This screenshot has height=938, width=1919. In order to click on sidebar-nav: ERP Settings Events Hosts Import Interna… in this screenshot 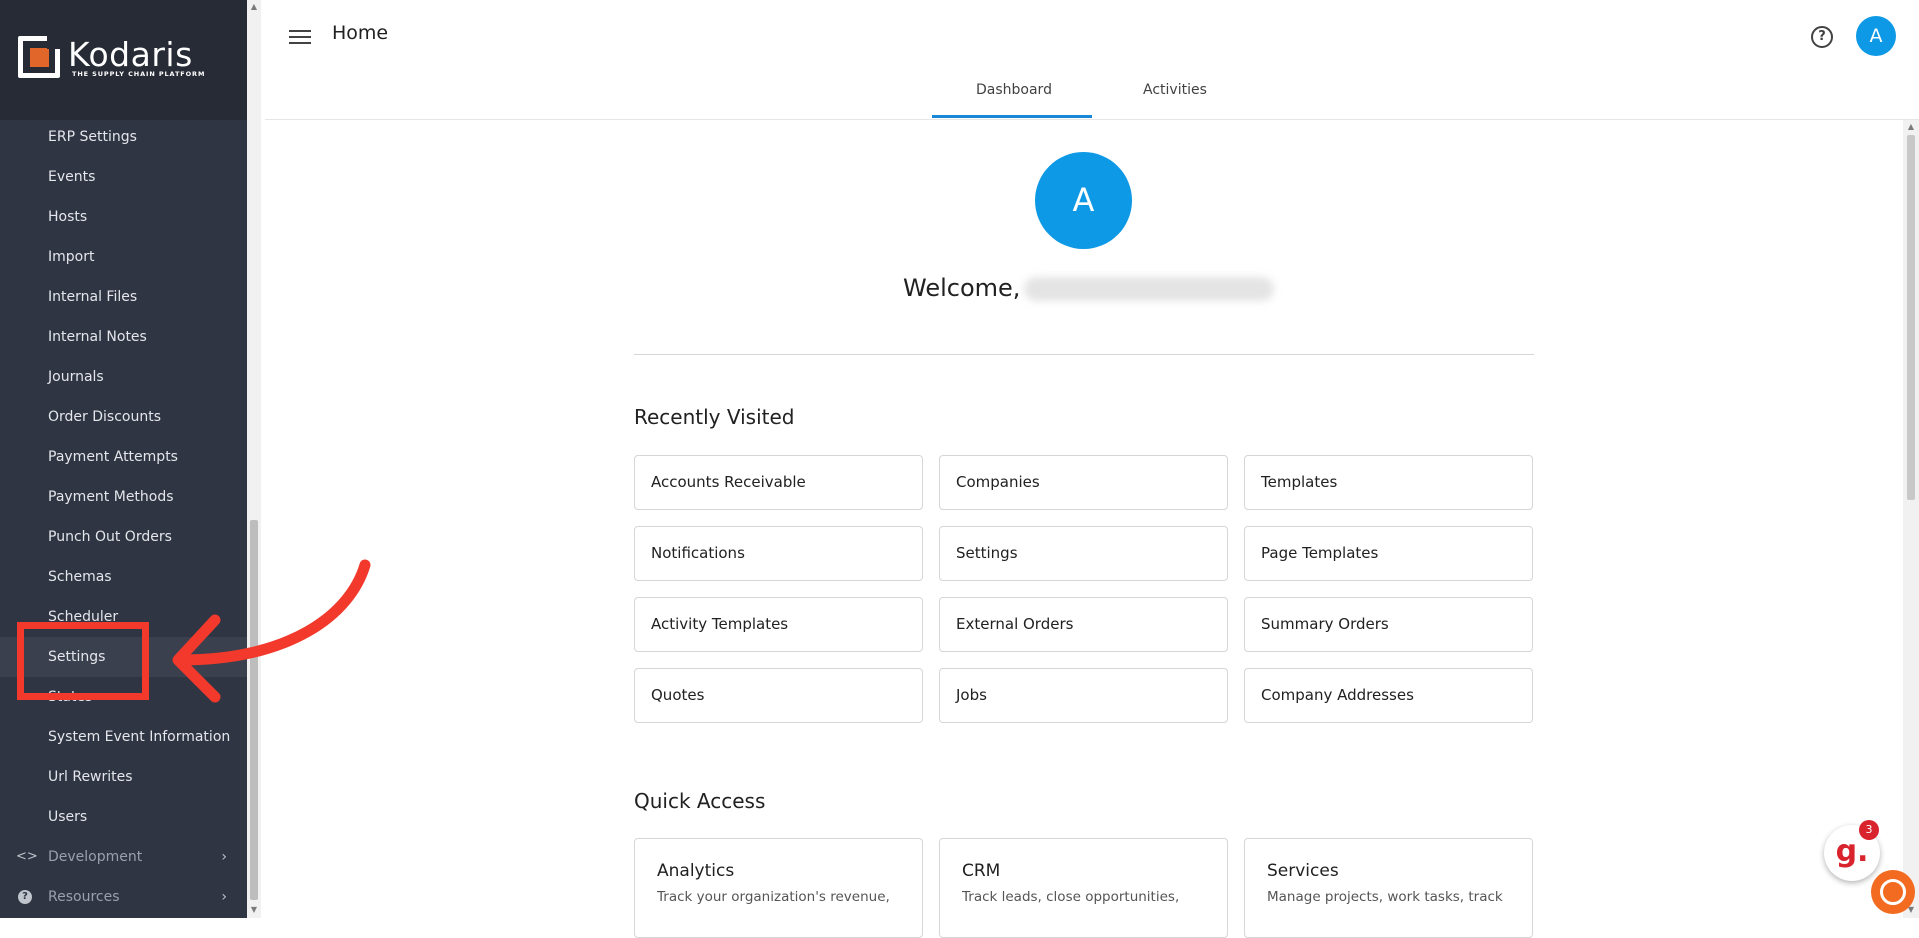, I will do `click(123, 517)`.